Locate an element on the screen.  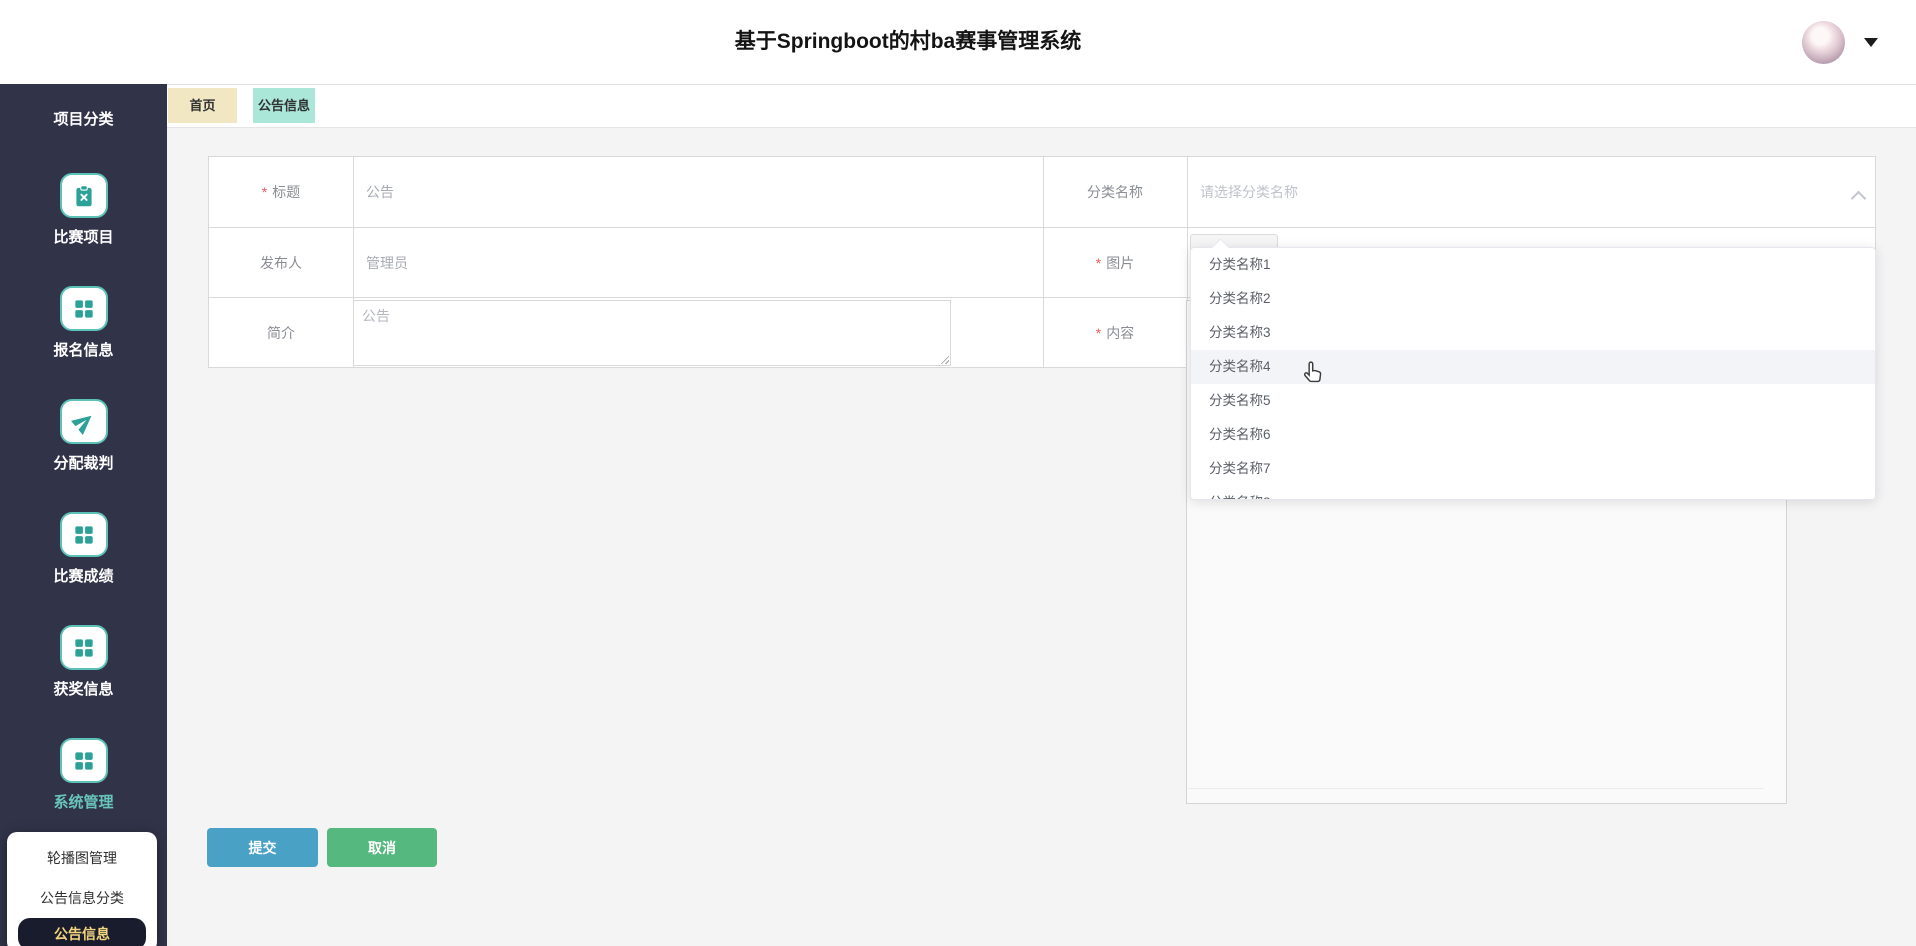
publisher-label: 发布人 is located at coordinates (281, 263).